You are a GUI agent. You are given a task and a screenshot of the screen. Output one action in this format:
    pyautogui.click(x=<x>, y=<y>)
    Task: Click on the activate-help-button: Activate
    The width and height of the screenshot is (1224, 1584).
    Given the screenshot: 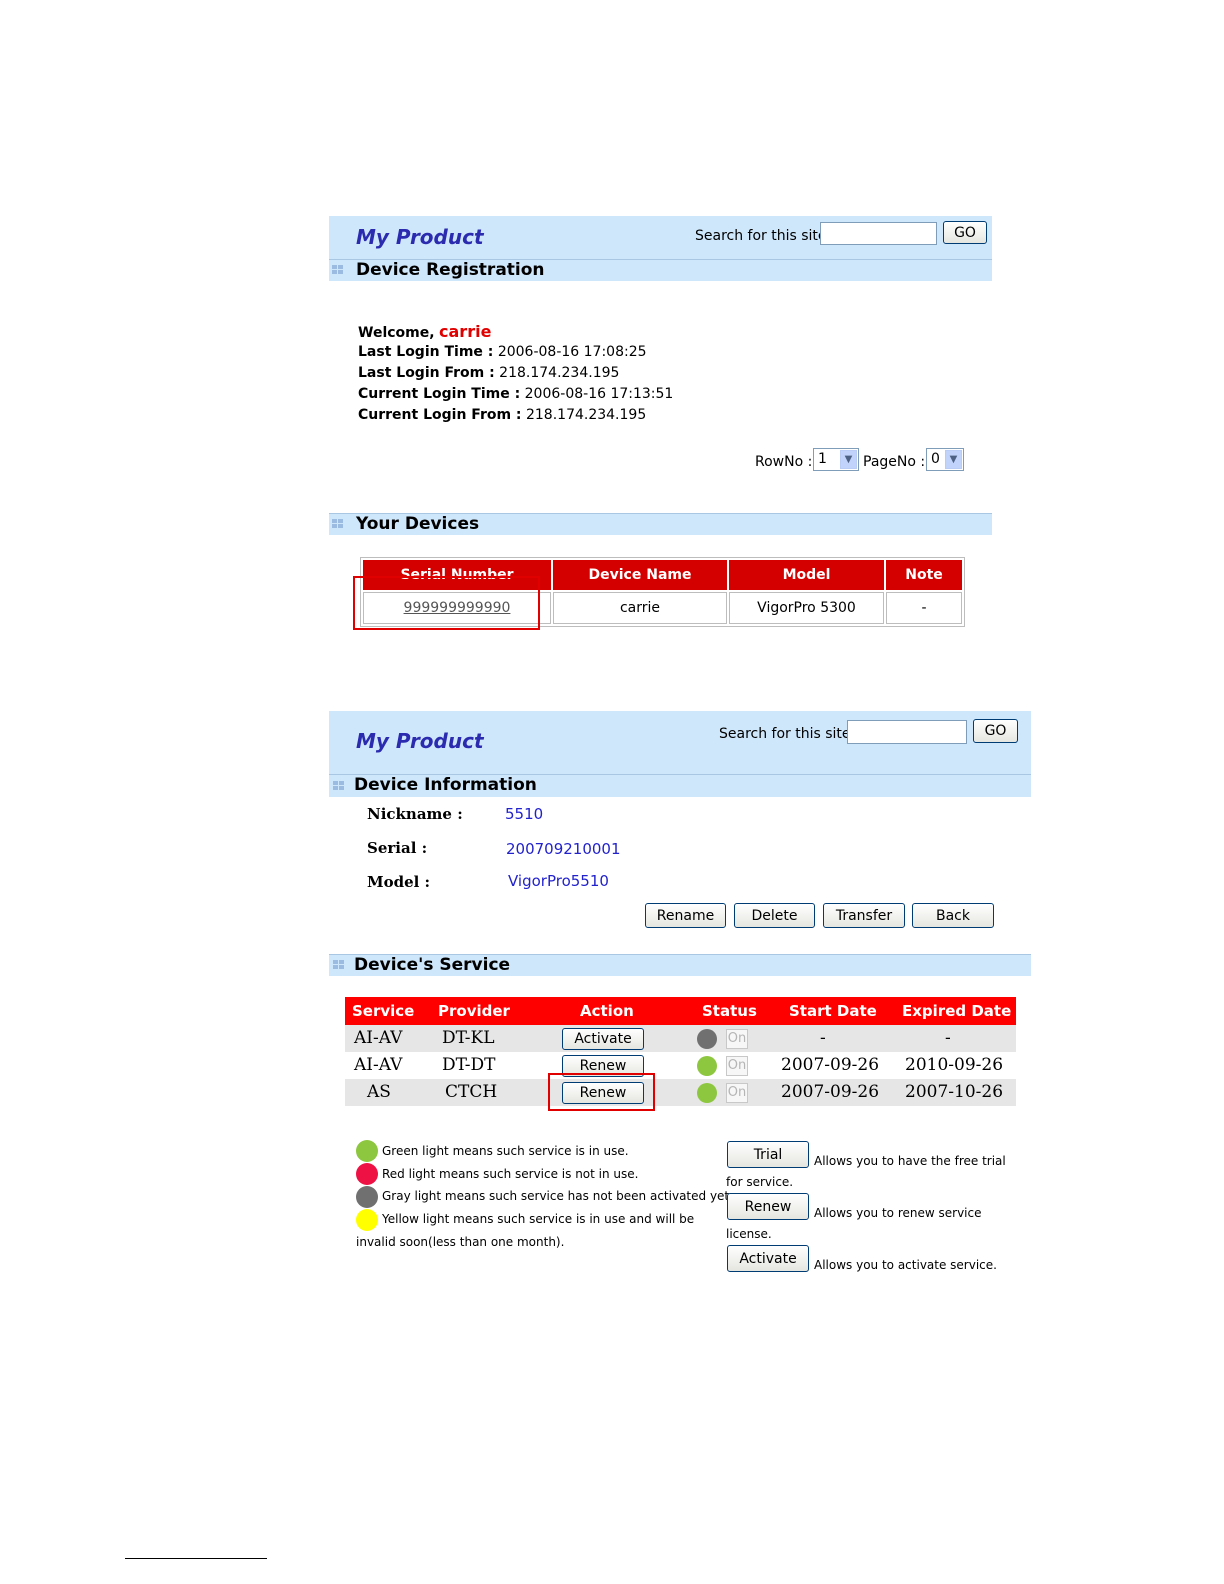 What is the action you would take?
    pyautogui.click(x=768, y=1258)
    